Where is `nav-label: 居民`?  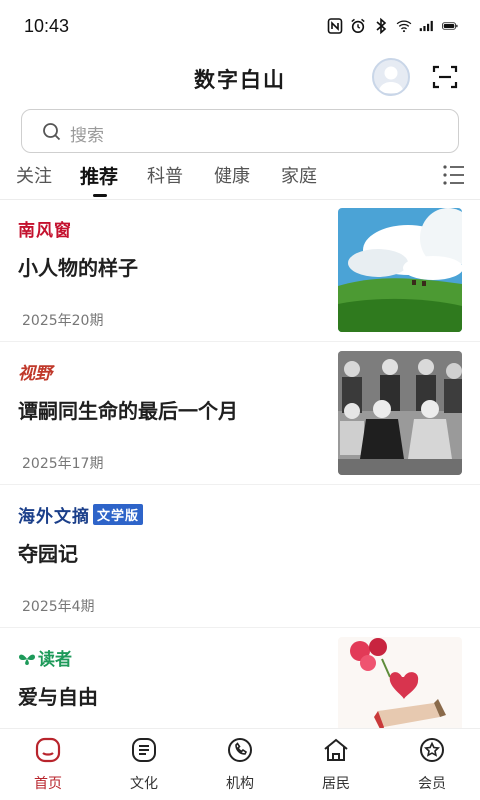
nav-label: 居民 is located at coordinates (336, 784).